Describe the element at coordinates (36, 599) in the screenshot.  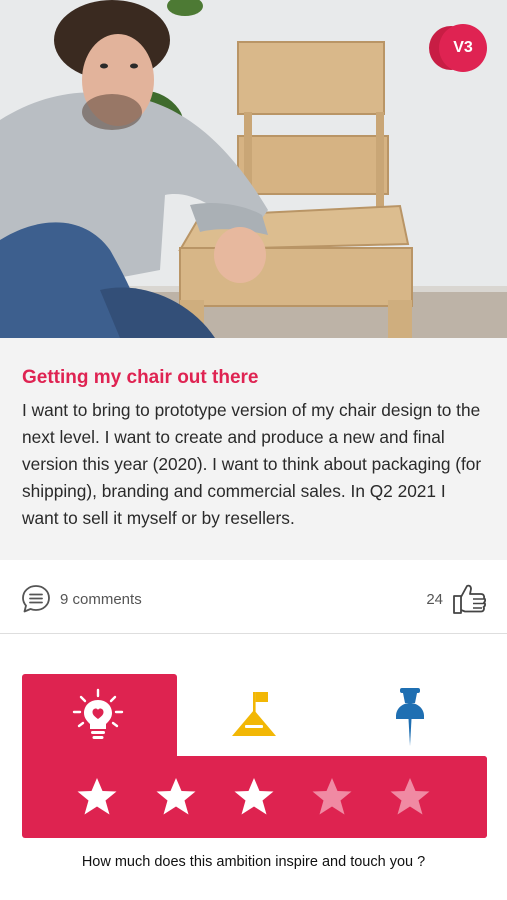
I see `speech-bubble-list-icon` at that location.